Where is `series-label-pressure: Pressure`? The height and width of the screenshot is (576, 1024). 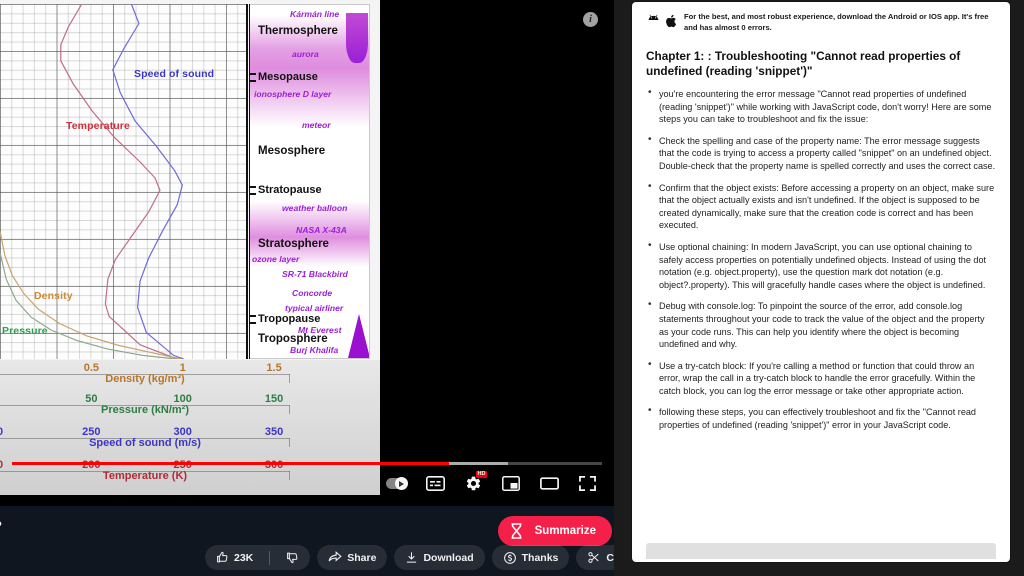 series-label-pressure: Pressure is located at coordinates (25, 331).